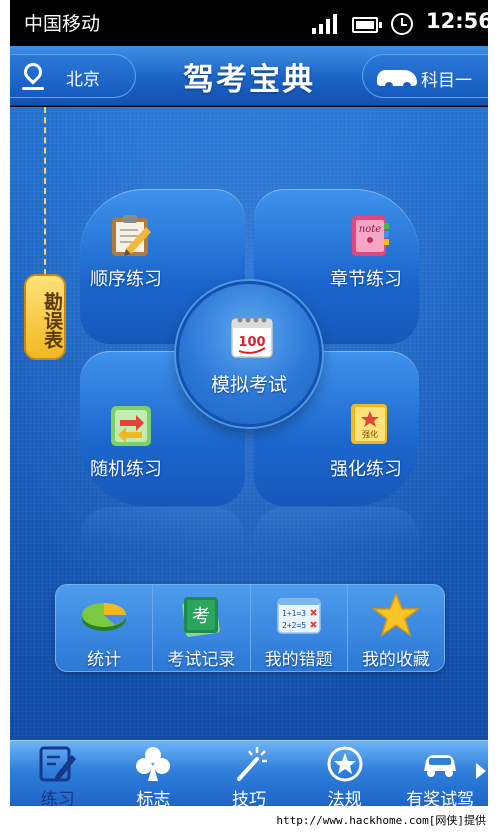 This screenshot has height=834, width=498. Describe the element at coordinates (370, 236) in the screenshot. I see `notebook-icon: note` at that location.